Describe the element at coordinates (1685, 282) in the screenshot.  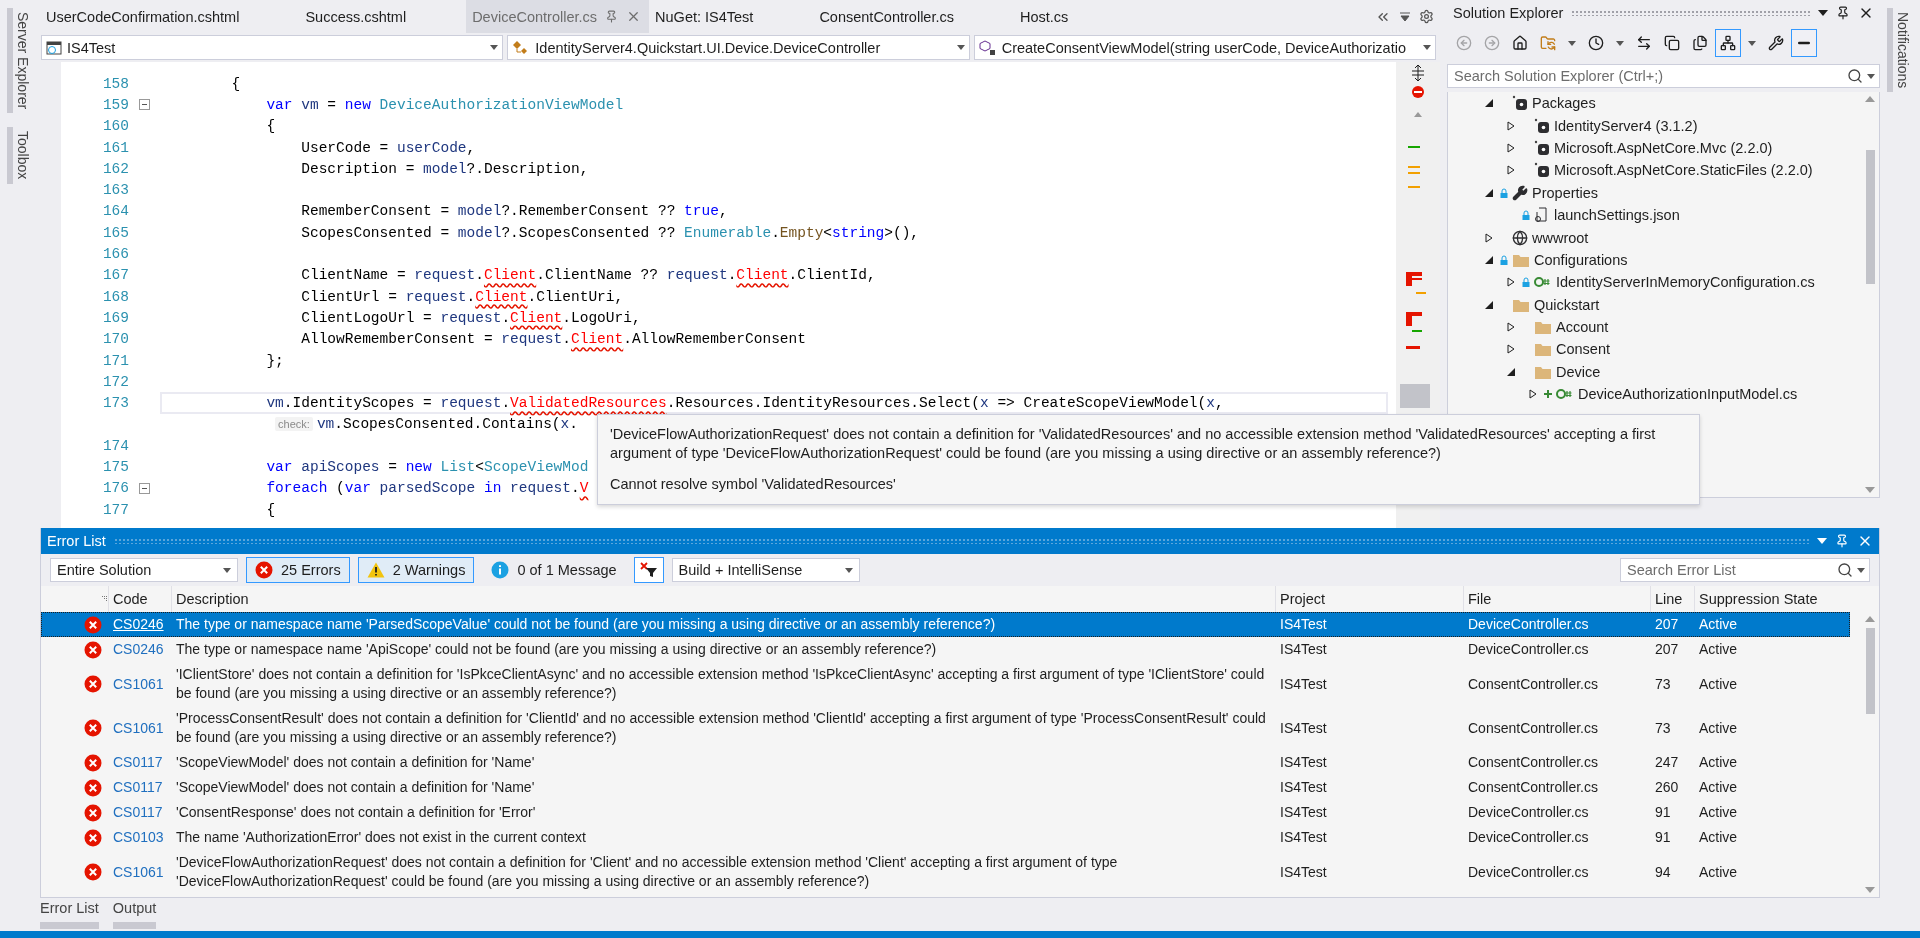
I see `tree-item-label: IdentityServerInMemoryConfiguration.cs` at that location.